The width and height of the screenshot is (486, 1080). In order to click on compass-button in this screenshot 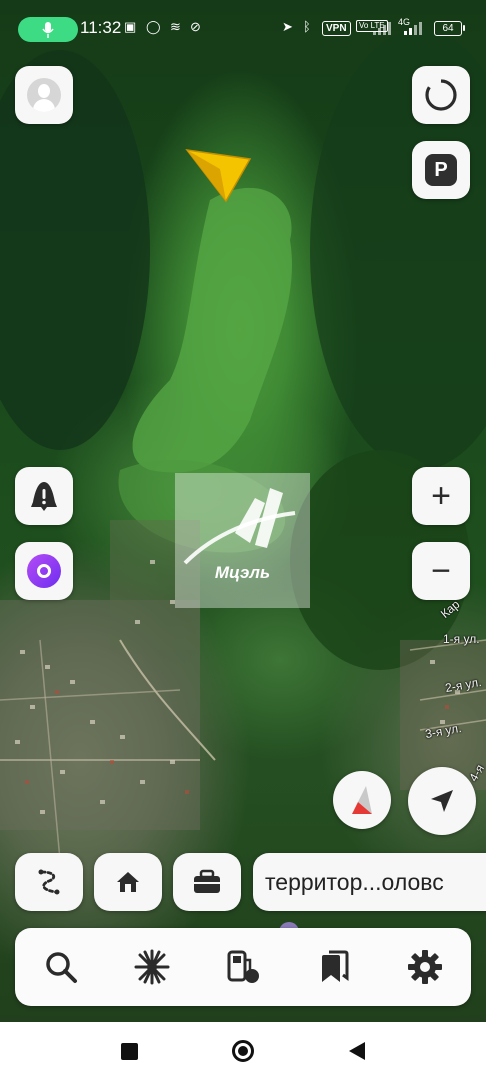, I will do `click(362, 800)`.